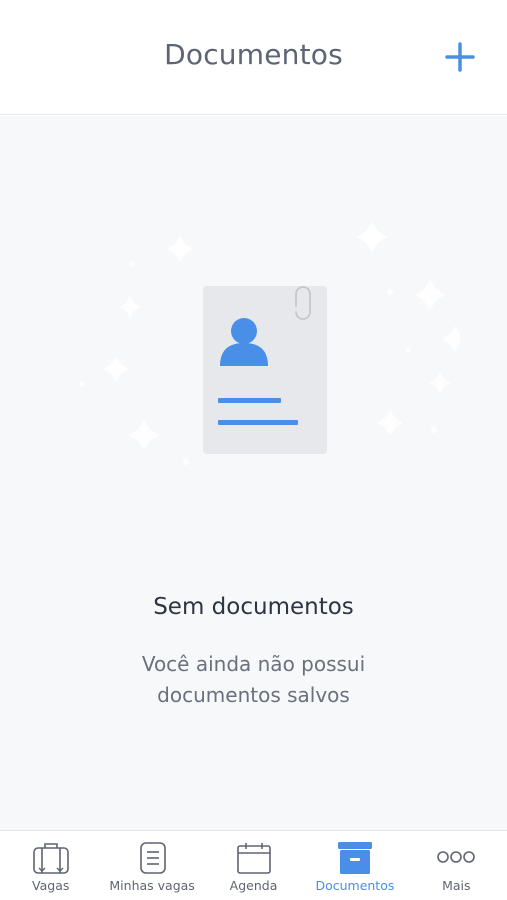 The width and height of the screenshot is (507, 900). I want to click on tab-label: Vagas, so click(51, 885).